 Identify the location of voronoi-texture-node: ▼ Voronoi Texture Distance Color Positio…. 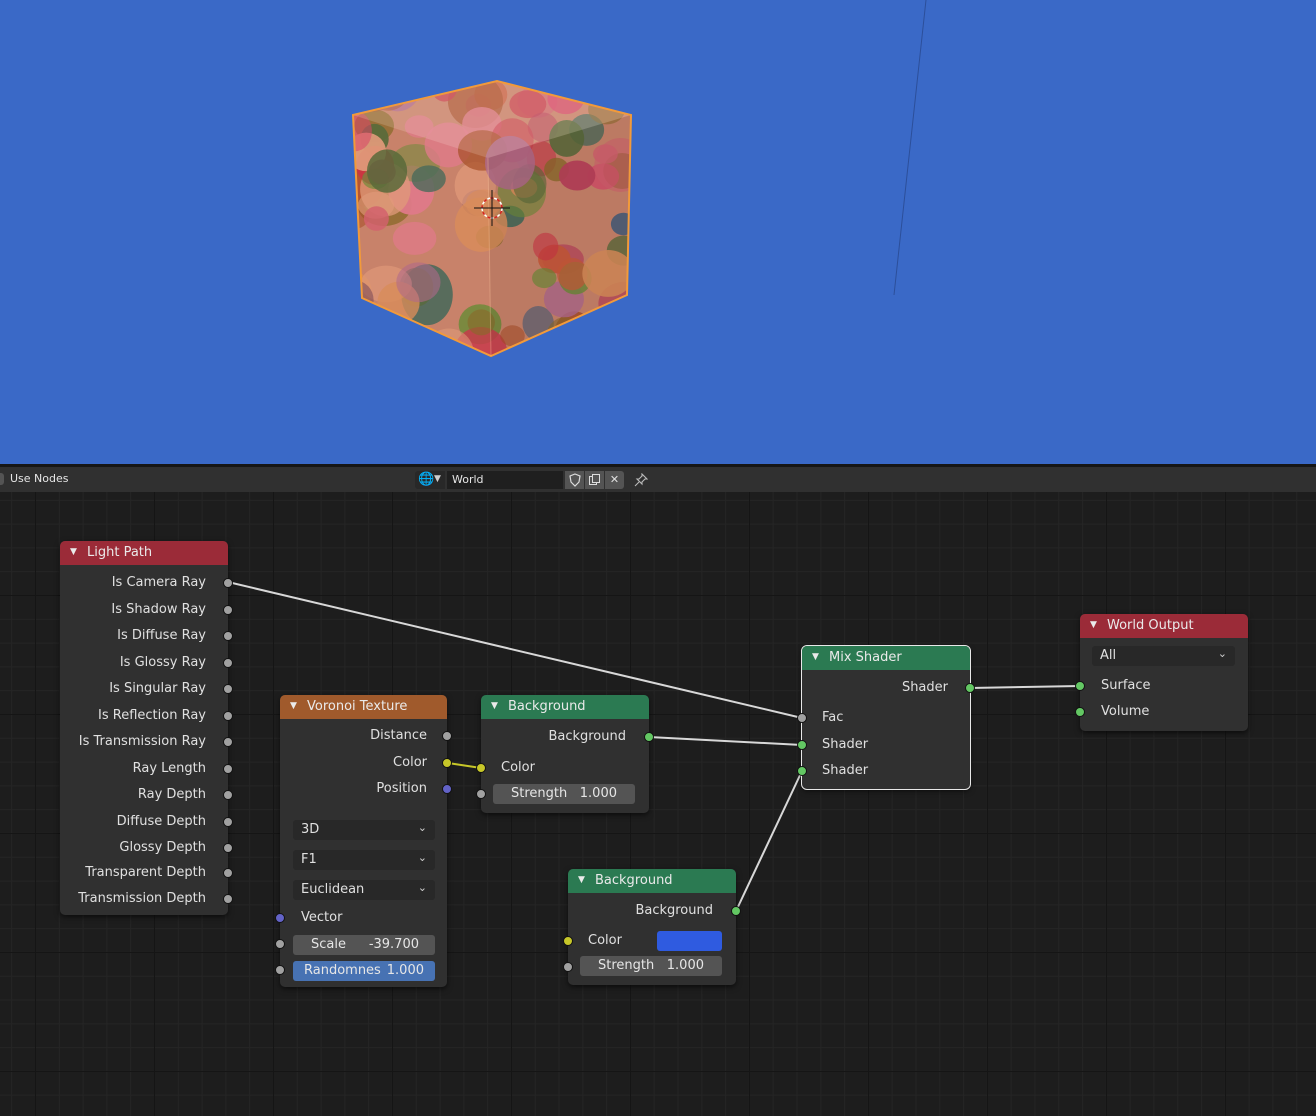
(363, 841).